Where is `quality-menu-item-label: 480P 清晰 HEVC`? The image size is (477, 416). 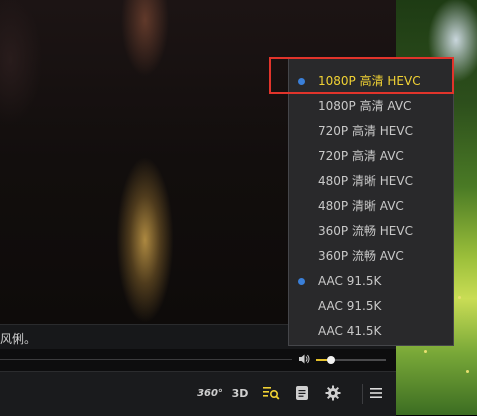 quality-menu-item-label: 480P 清晰 HEVC is located at coordinates (365, 181).